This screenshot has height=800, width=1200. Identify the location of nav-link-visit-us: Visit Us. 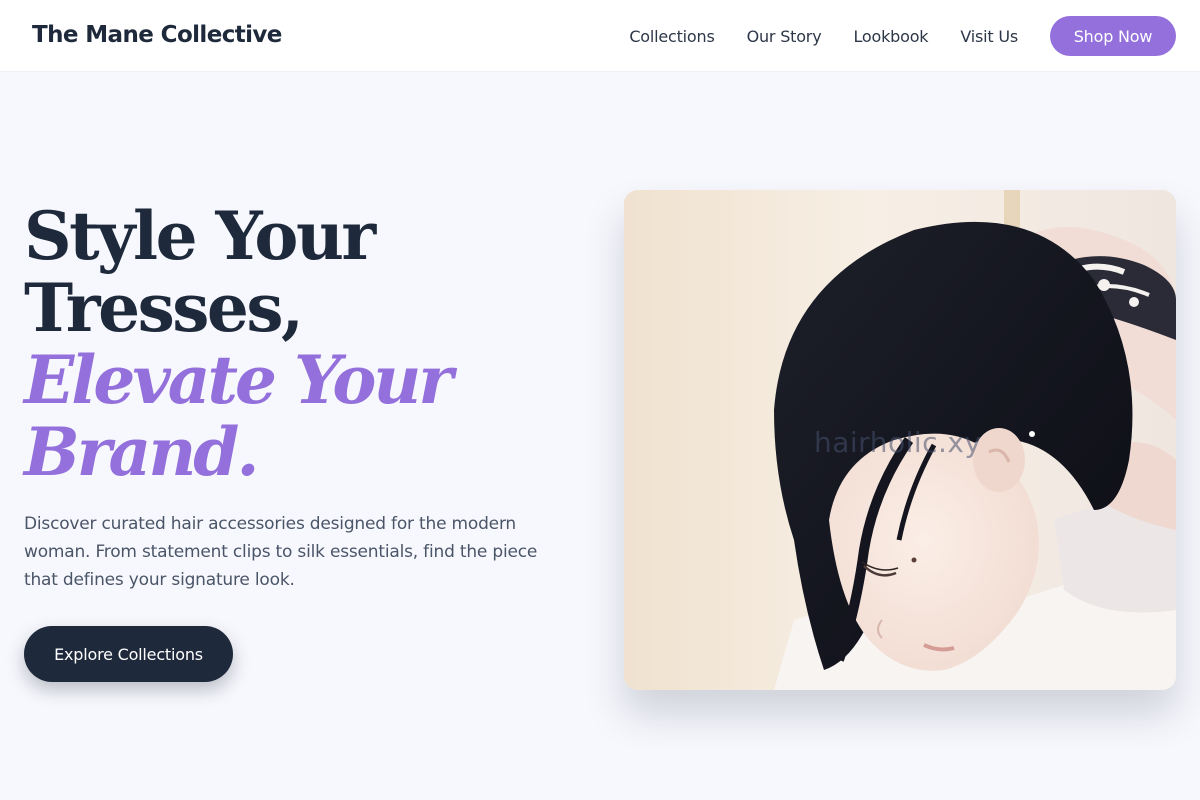
(989, 36).